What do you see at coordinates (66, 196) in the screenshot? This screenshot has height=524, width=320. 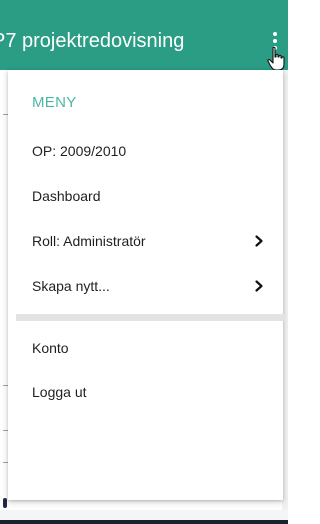 I see `menu-item-label: Dashboard` at bounding box center [66, 196].